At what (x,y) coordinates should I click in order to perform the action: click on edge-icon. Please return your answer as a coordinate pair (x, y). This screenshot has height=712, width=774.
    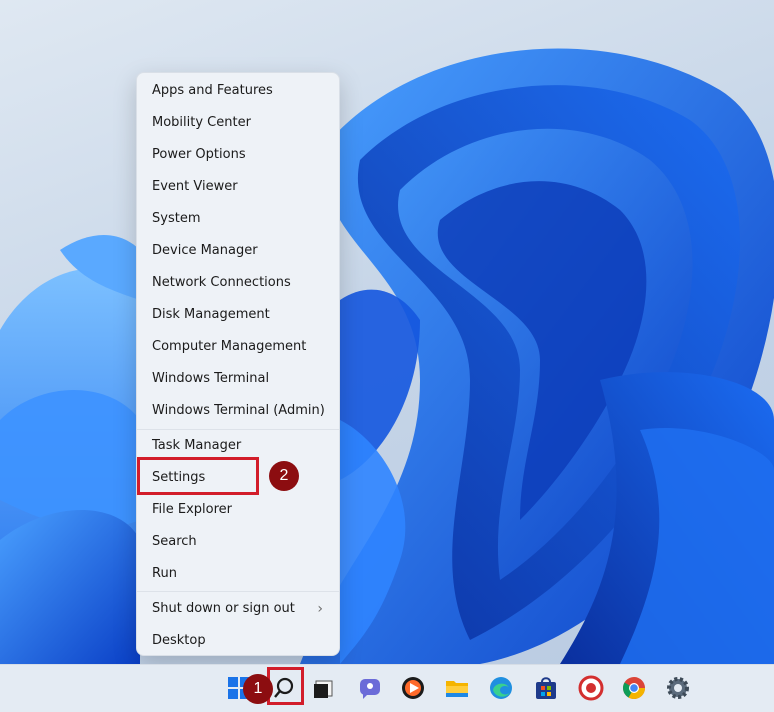
    Looking at the image, I should click on (501, 688).